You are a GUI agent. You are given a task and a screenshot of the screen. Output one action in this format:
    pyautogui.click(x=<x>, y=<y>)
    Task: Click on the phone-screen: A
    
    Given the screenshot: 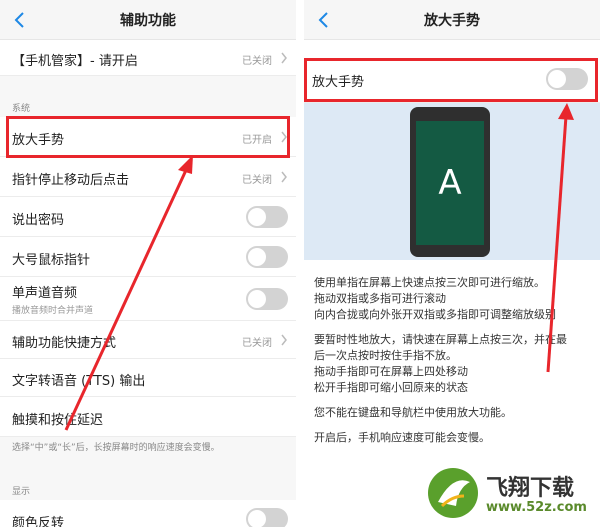 What is the action you would take?
    pyautogui.click(x=450, y=183)
    